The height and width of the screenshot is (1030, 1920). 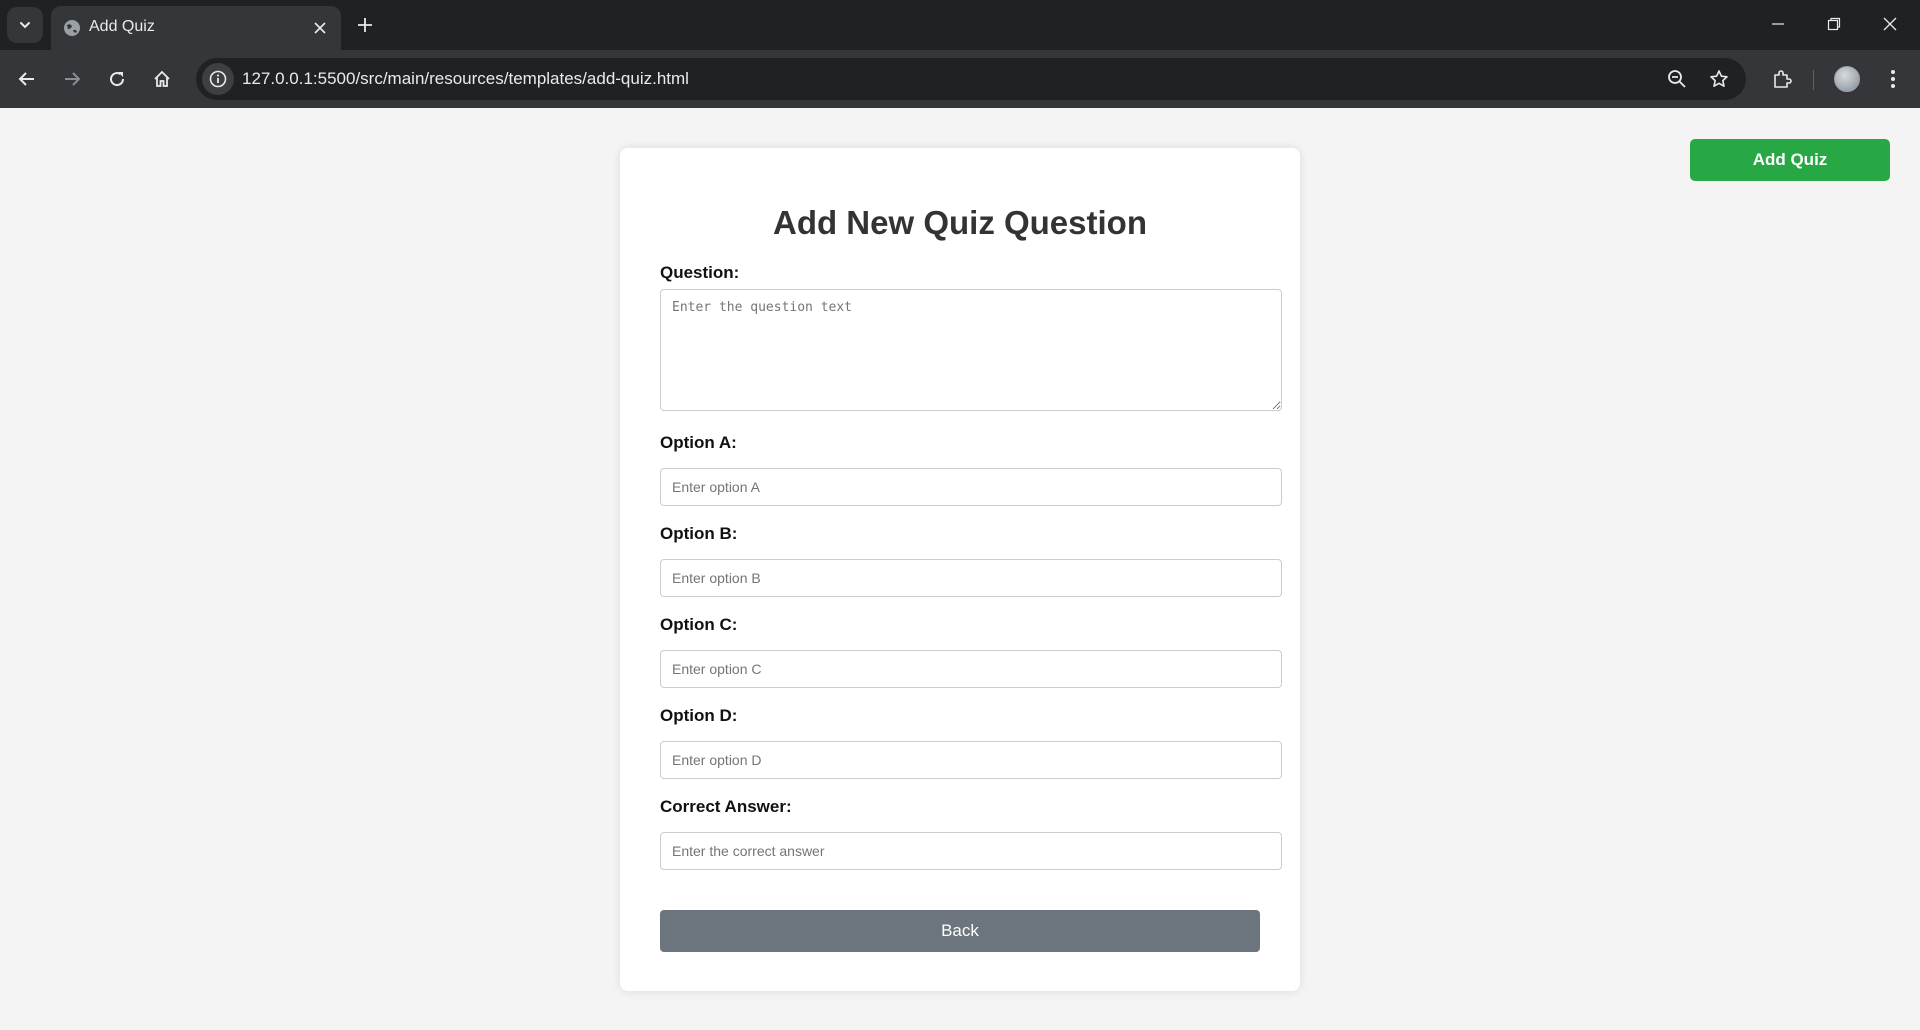 I want to click on info-icon, so click(x=218, y=79).